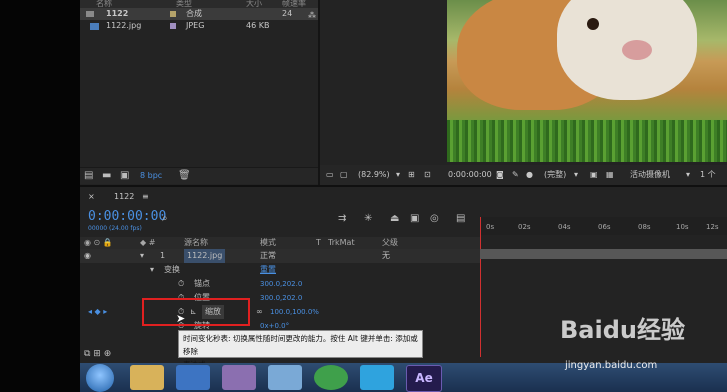 This screenshot has width=727, height=392. I want to click on media-player-icon, so click(193, 377).